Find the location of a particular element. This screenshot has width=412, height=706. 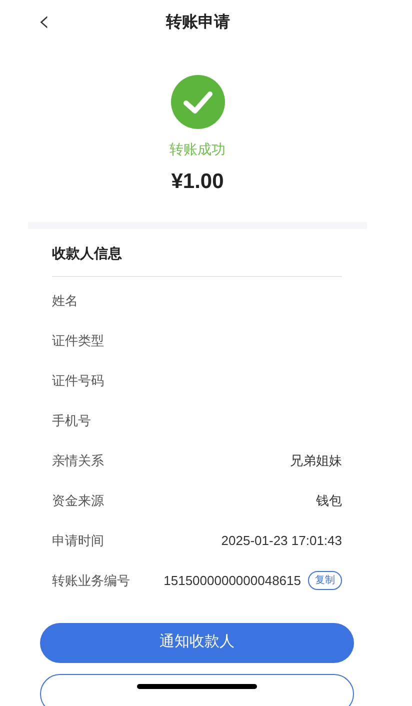

field-label: 亲情关系 is located at coordinates (78, 461).